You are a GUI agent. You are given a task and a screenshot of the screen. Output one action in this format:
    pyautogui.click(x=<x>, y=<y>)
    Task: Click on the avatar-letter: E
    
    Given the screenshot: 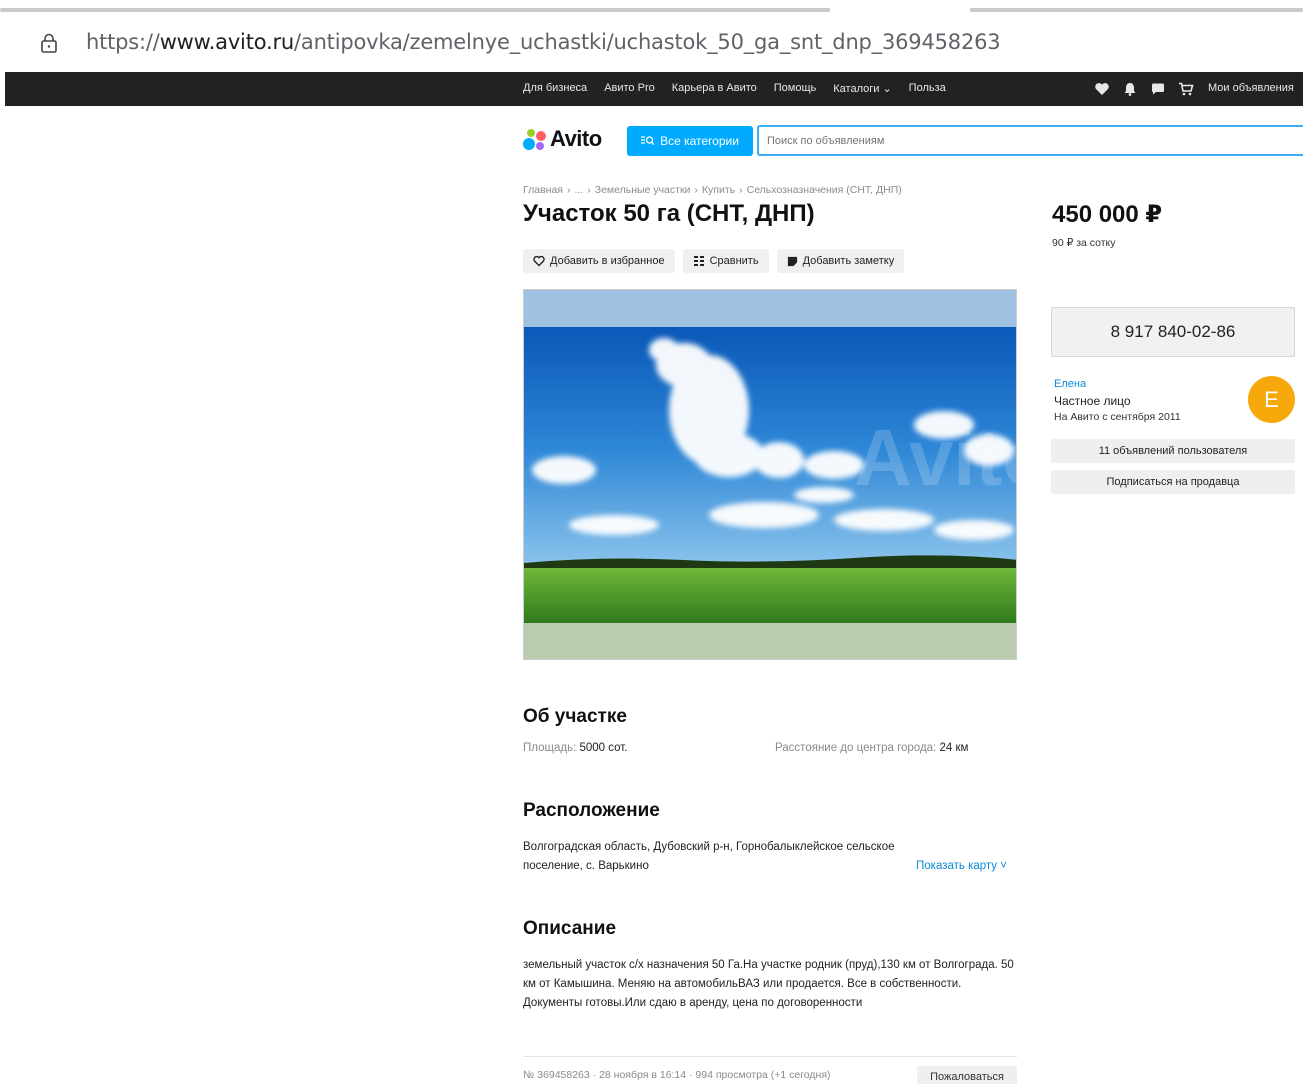 What is the action you would take?
    pyautogui.click(x=1271, y=399)
    